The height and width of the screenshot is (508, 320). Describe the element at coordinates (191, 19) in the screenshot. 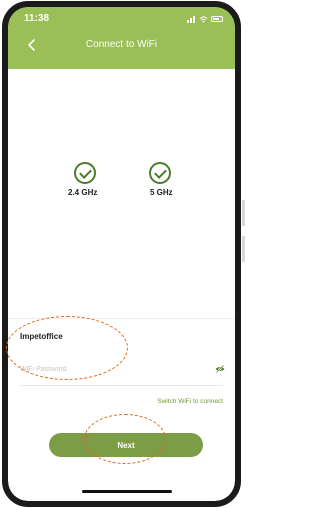

I see `signal-icon` at that location.